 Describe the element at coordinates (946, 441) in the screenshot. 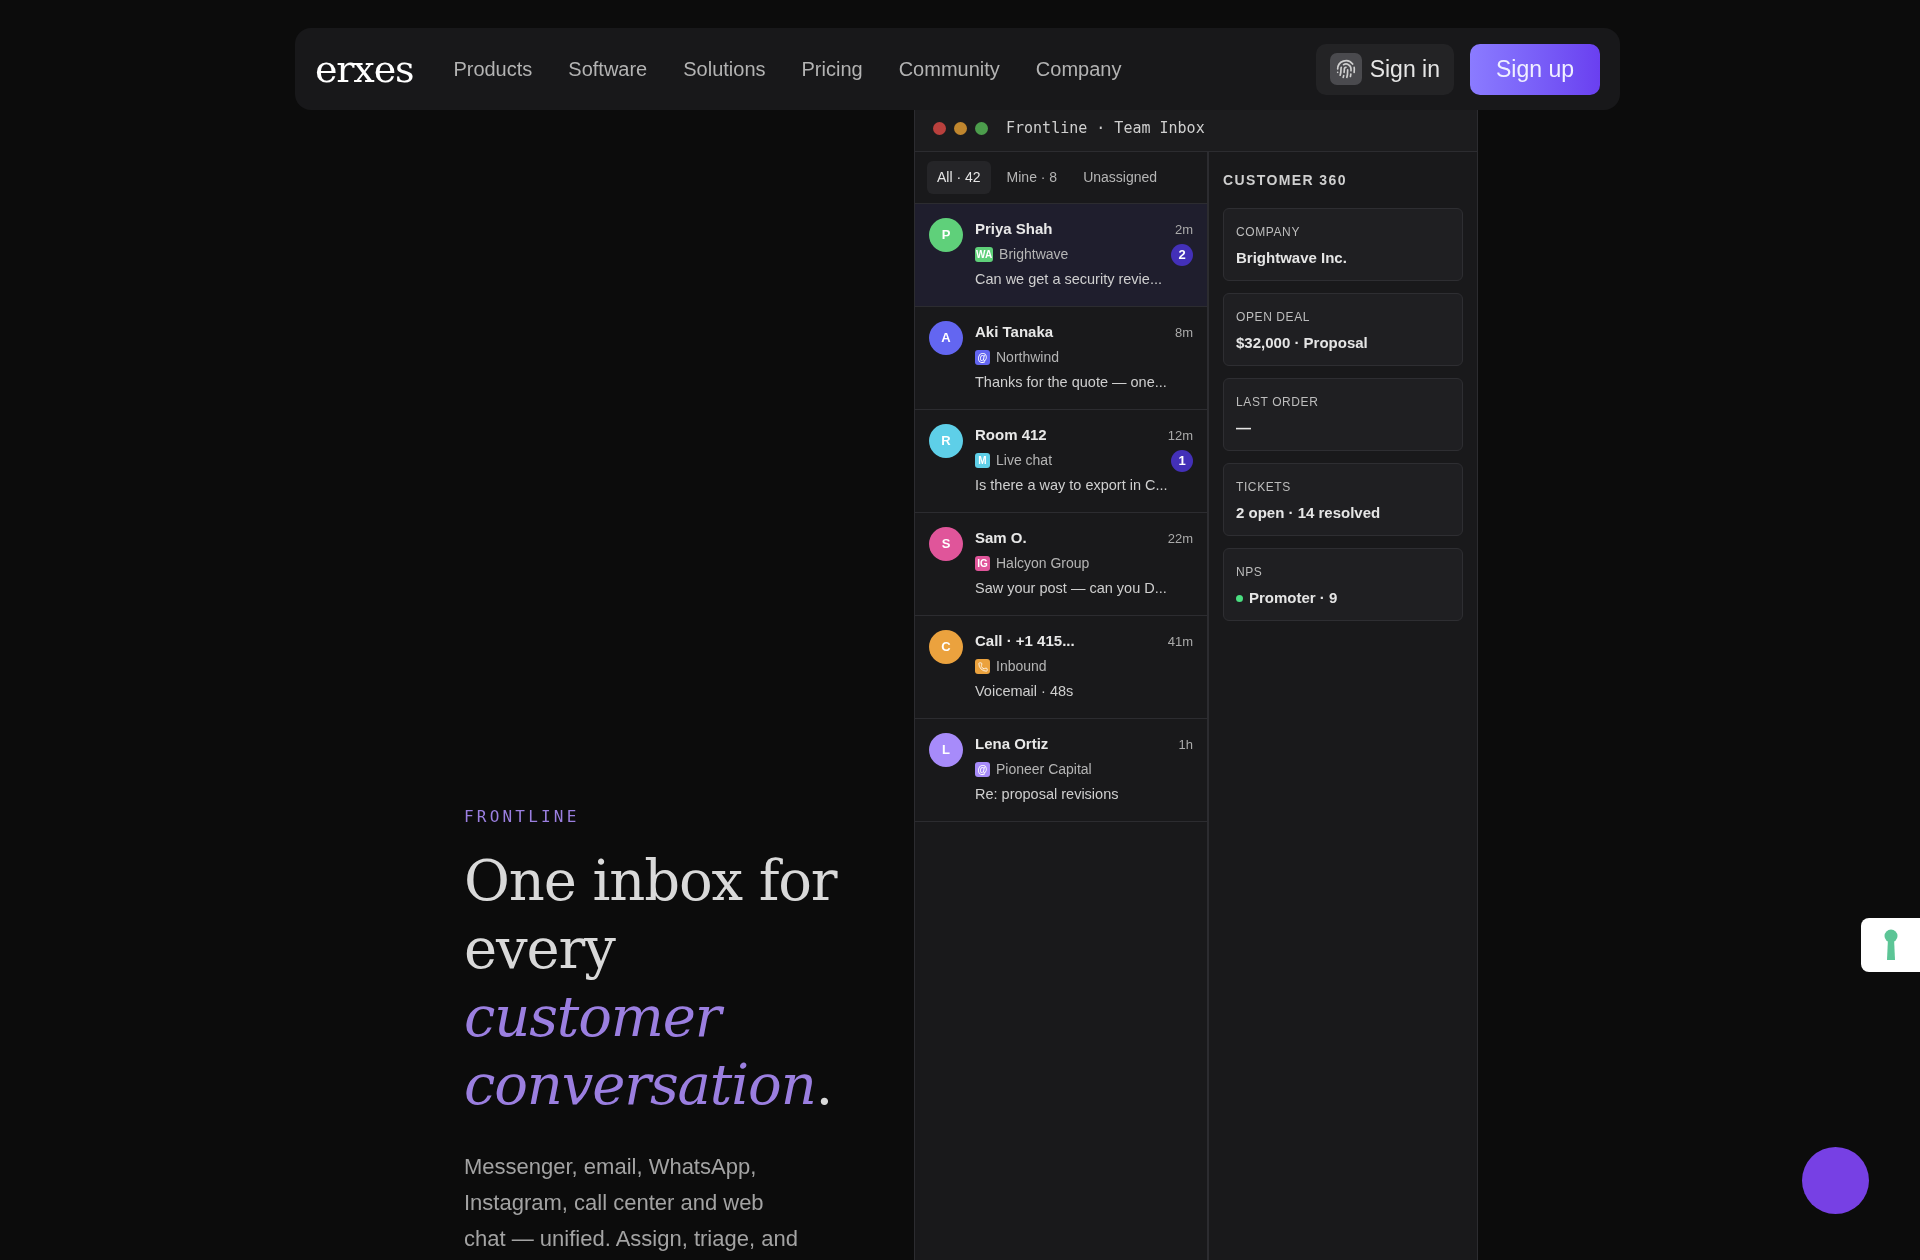

I see `avatar: R` at that location.